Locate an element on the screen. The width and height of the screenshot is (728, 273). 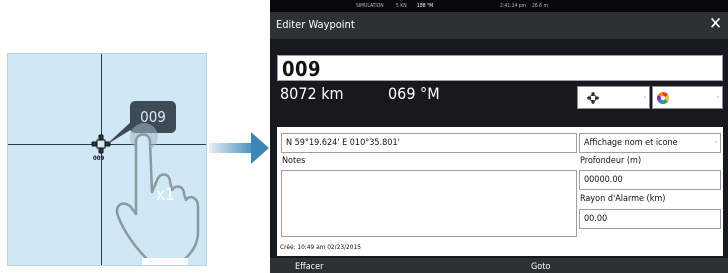
bearing-value: 069 °M is located at coordinates (414, 93).